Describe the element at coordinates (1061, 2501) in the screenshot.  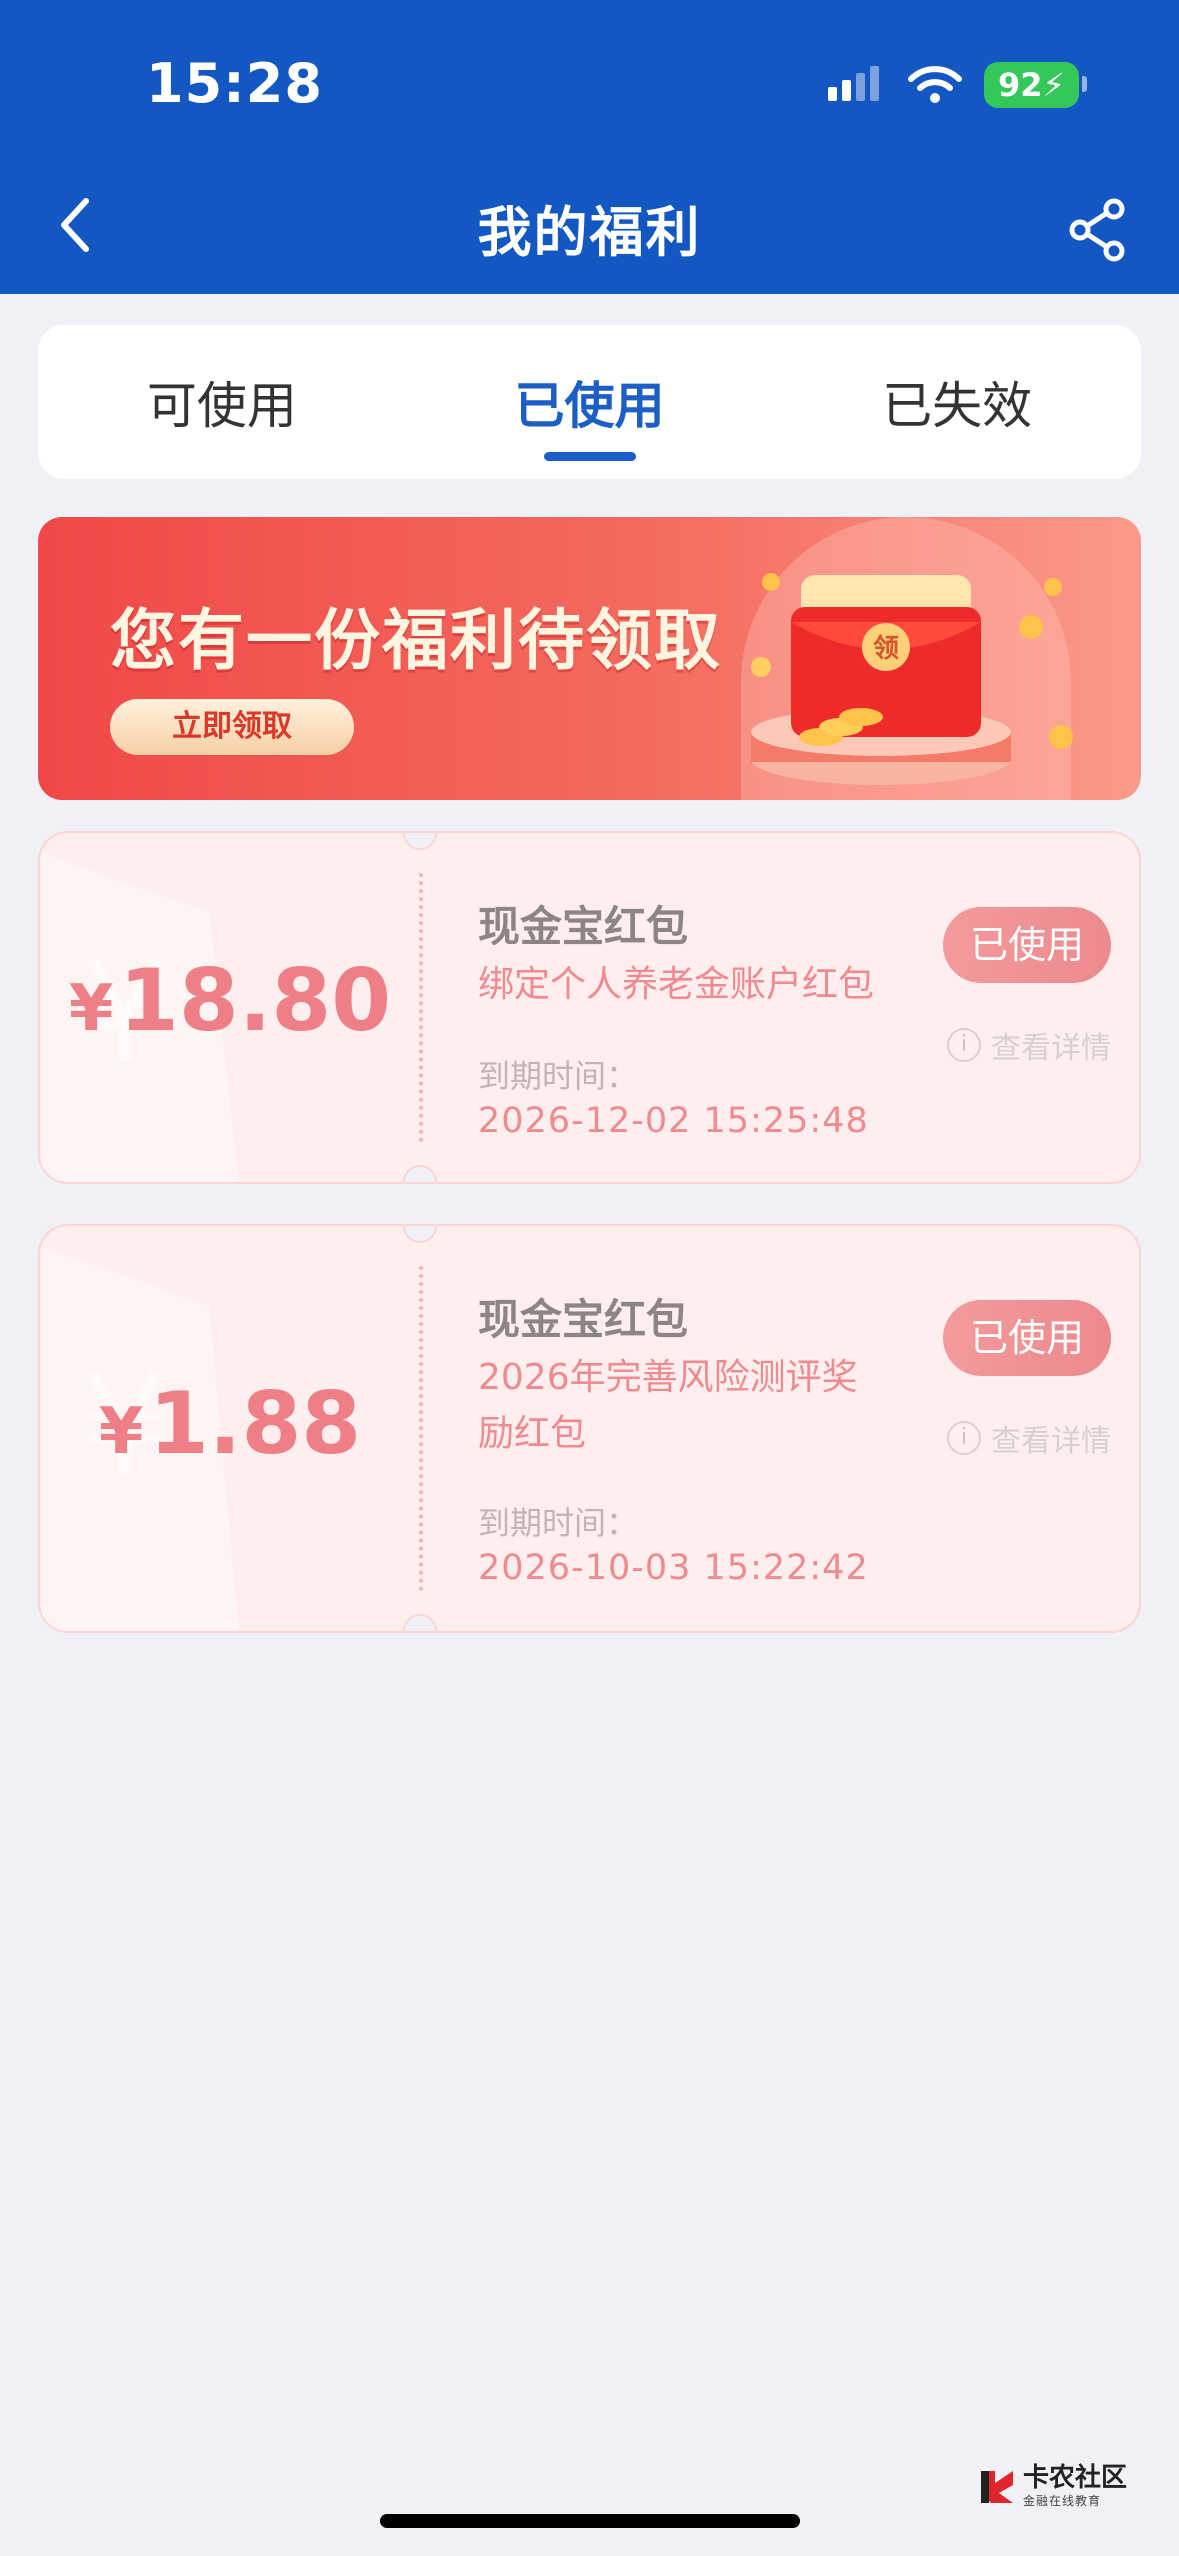
I see `watermark-sub: 金融在线教育` at that location.